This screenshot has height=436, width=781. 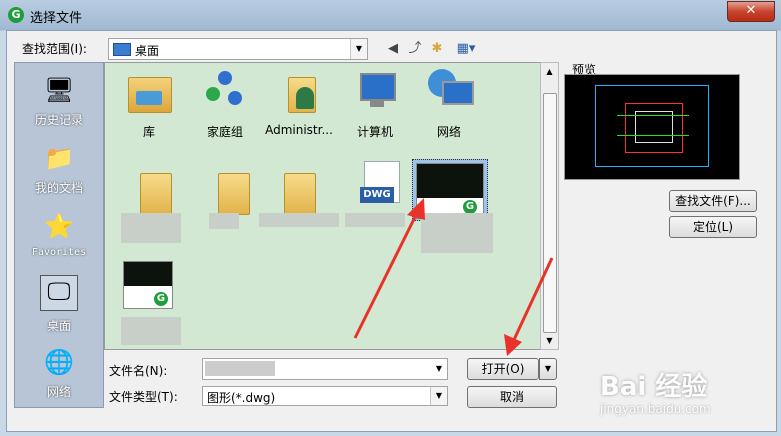 What do you see at coordinates (416, 209) in the screenshot?
I see `arrowhead-thumbnail-icon` at bounding box center [416, 209].